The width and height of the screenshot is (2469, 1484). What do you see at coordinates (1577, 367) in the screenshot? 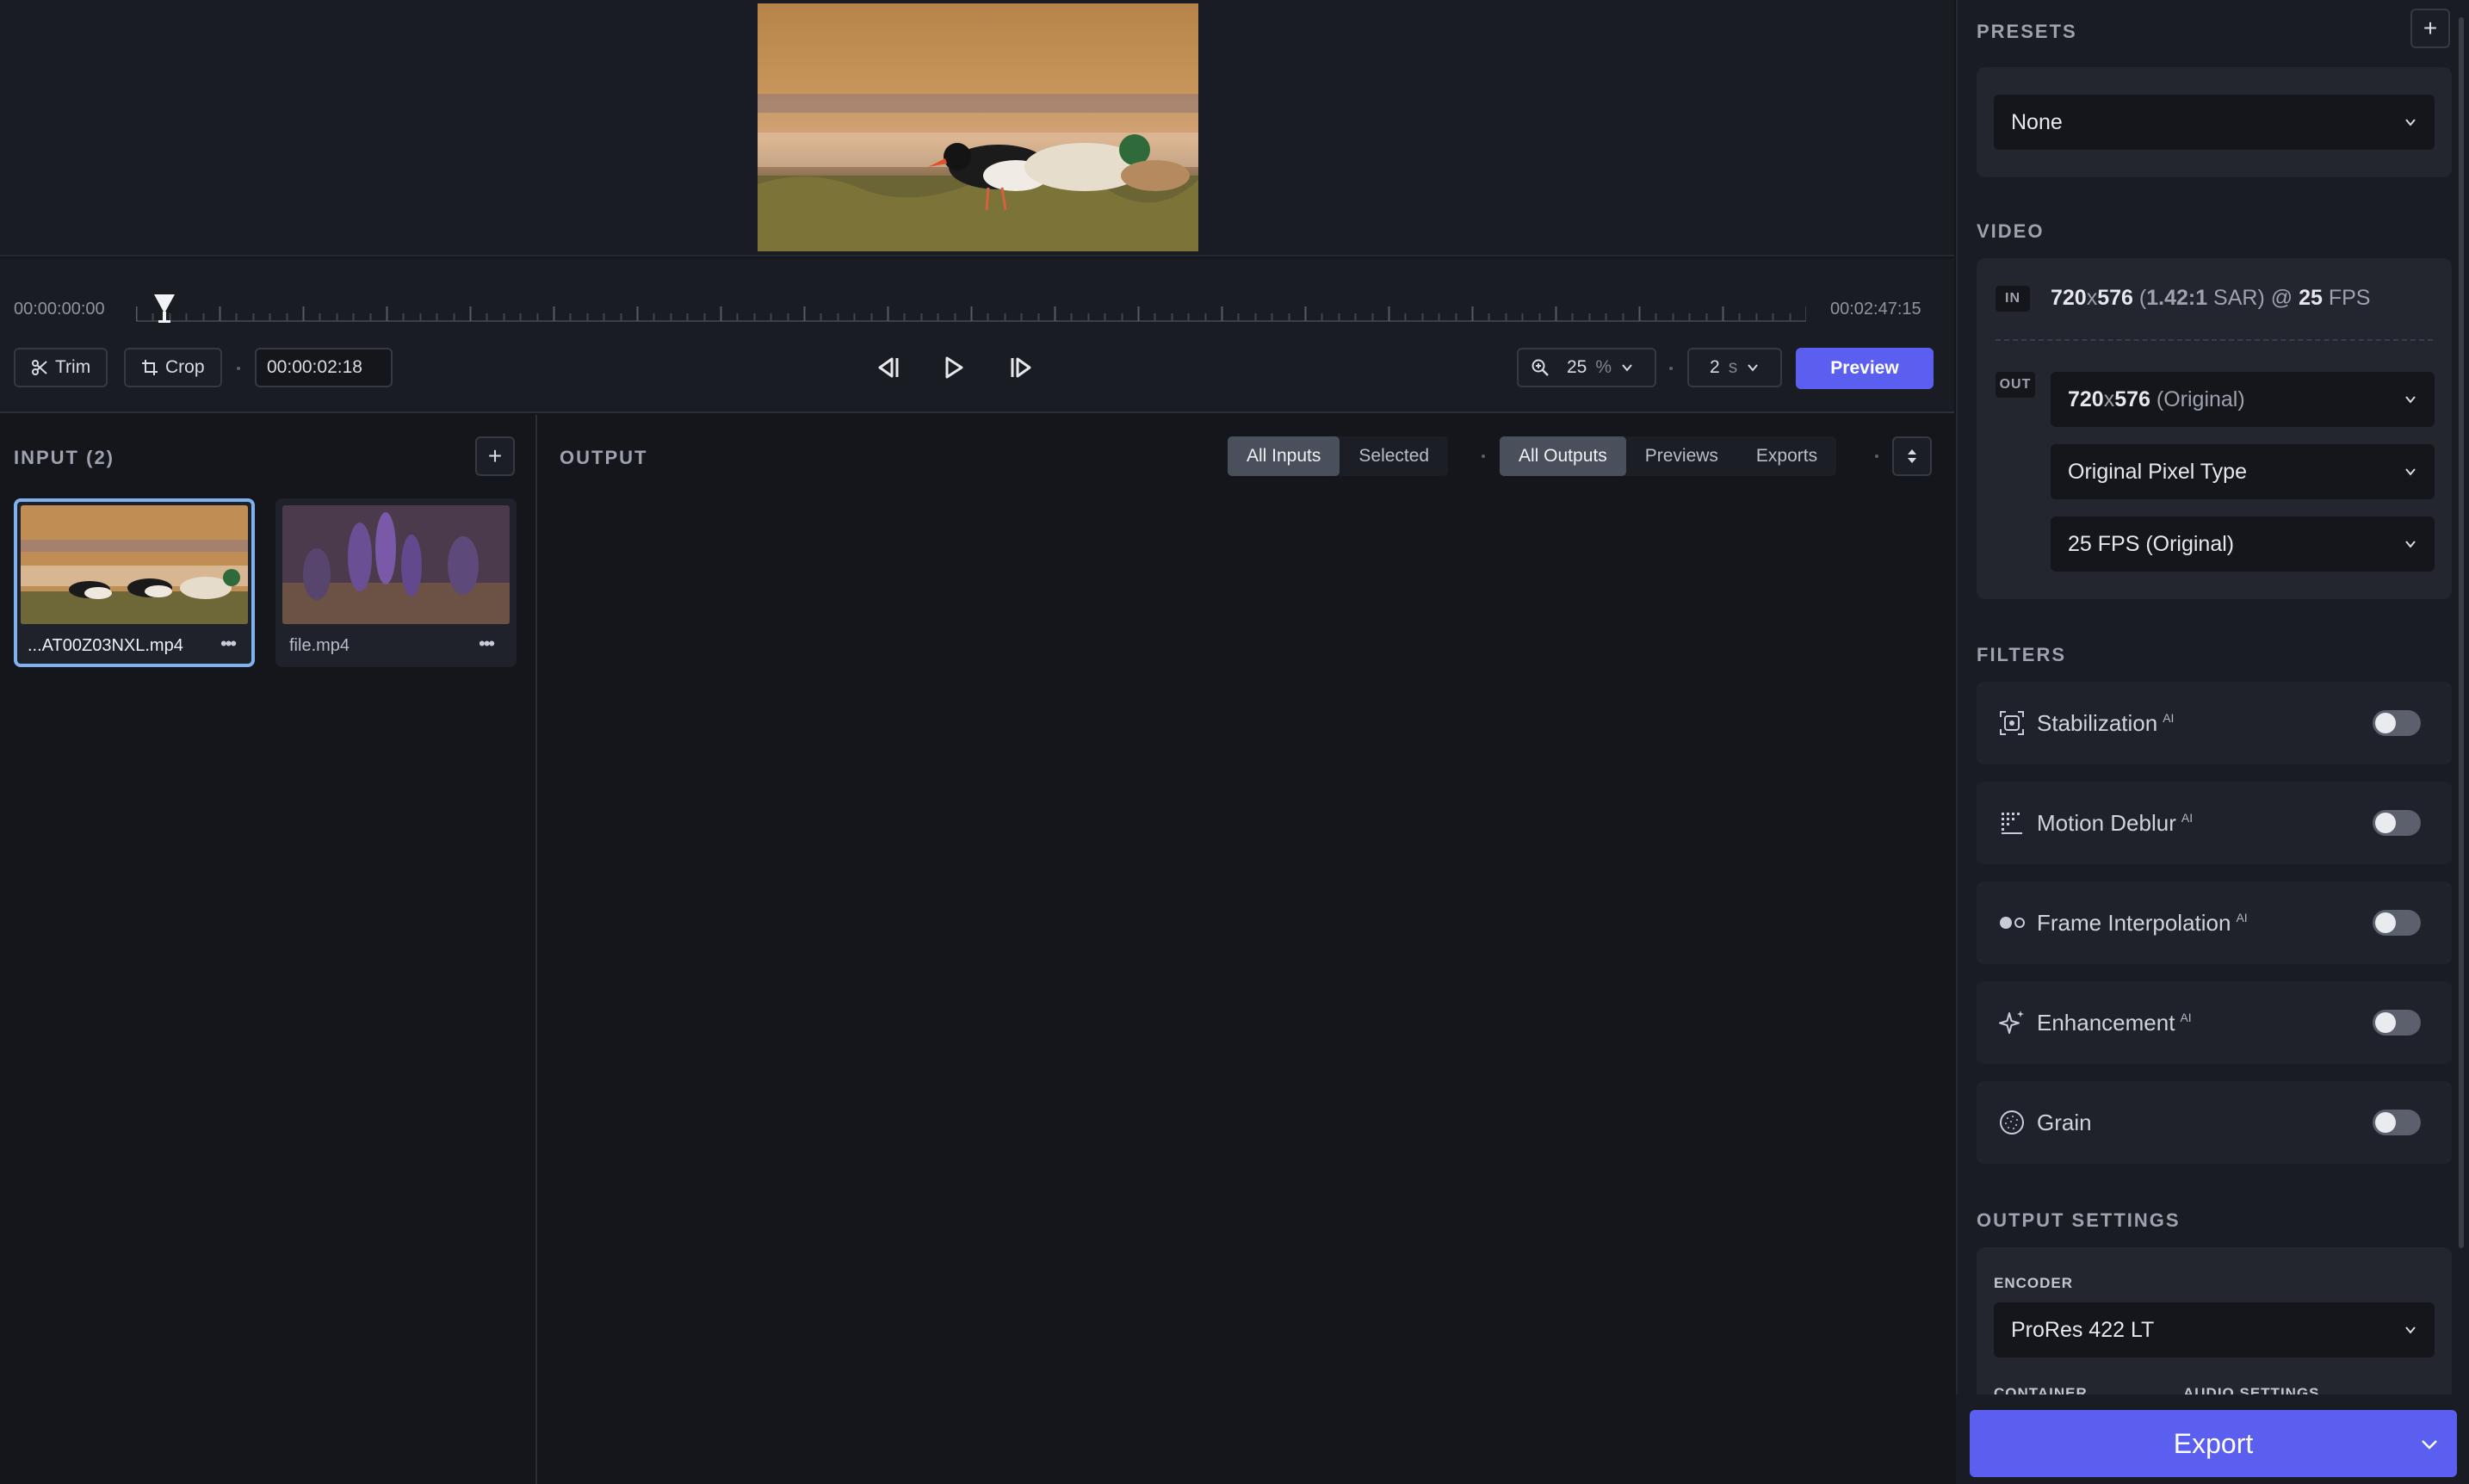
I see `zoom-value: 25` at bounding box center [1577, 367].